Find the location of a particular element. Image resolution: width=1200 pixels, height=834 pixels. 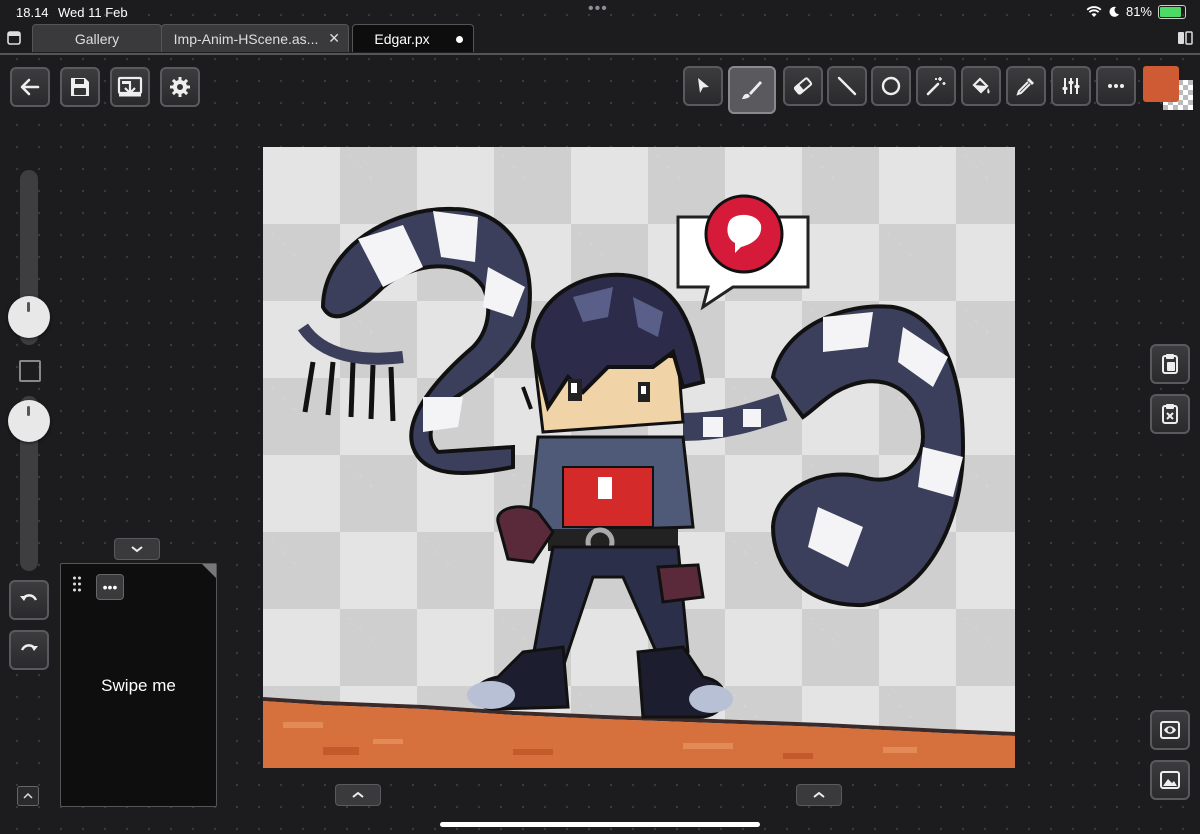

status-date: Wed 11 Feb is located at coordinates (93, 12).